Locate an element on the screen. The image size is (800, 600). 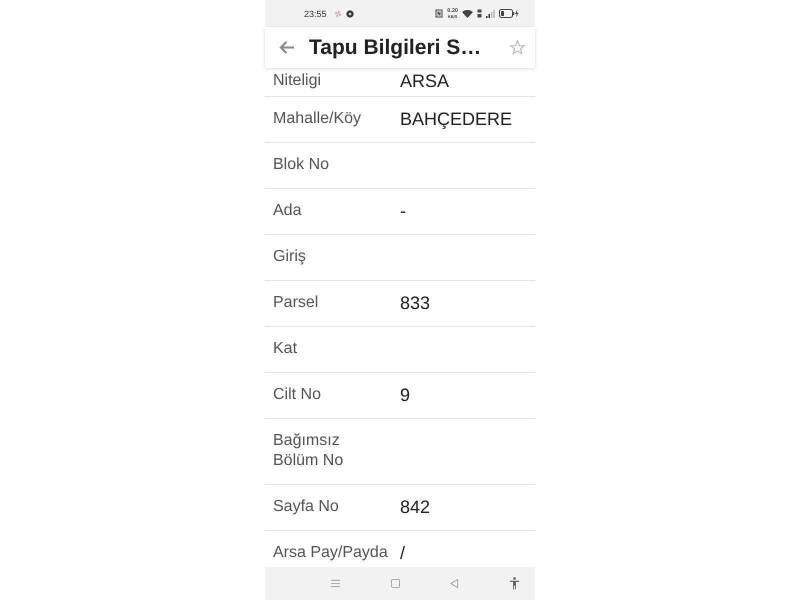
menu-icon is located at coordinates (335, 583).